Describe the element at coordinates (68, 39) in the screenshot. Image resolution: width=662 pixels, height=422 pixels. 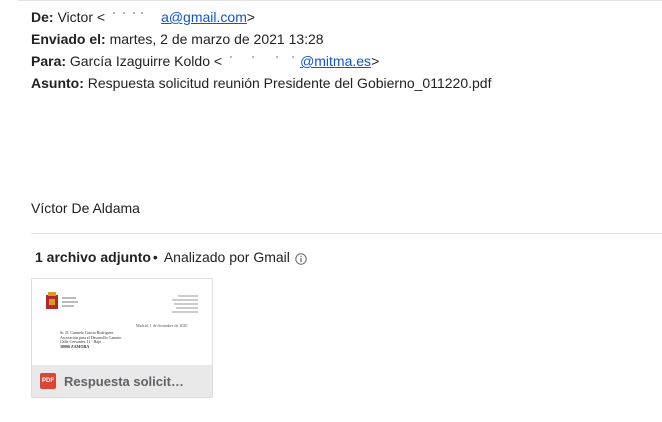
I see `sent-label: Enviado el:` at that location.